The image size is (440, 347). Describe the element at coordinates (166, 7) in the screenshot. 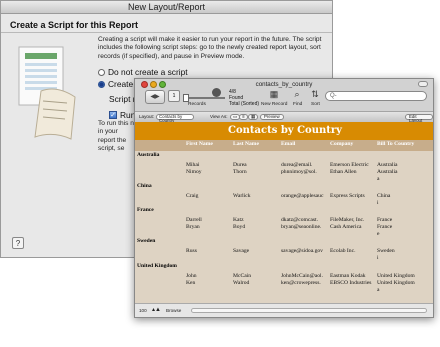

I see `dialog-title: New Layout/Report` at that location.